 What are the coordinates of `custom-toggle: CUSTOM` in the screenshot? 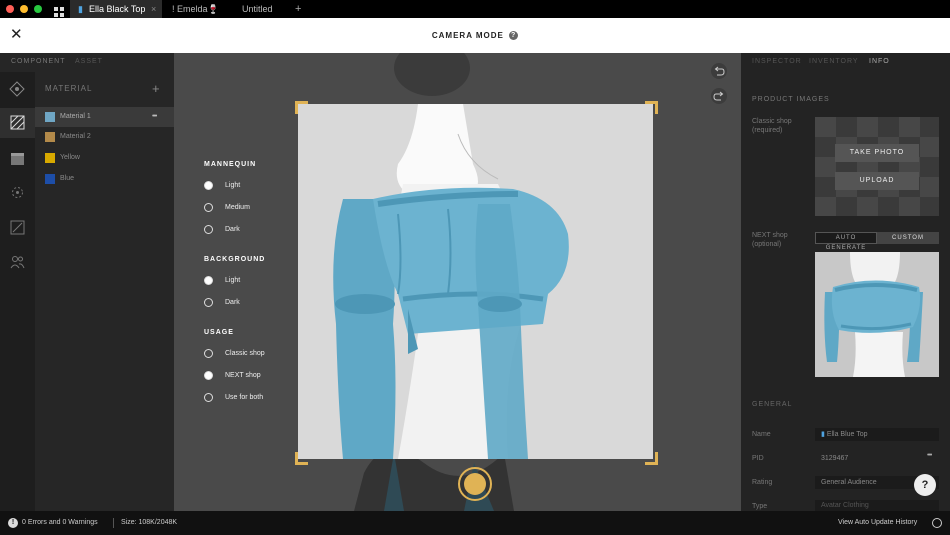 It's located at (908, 238).